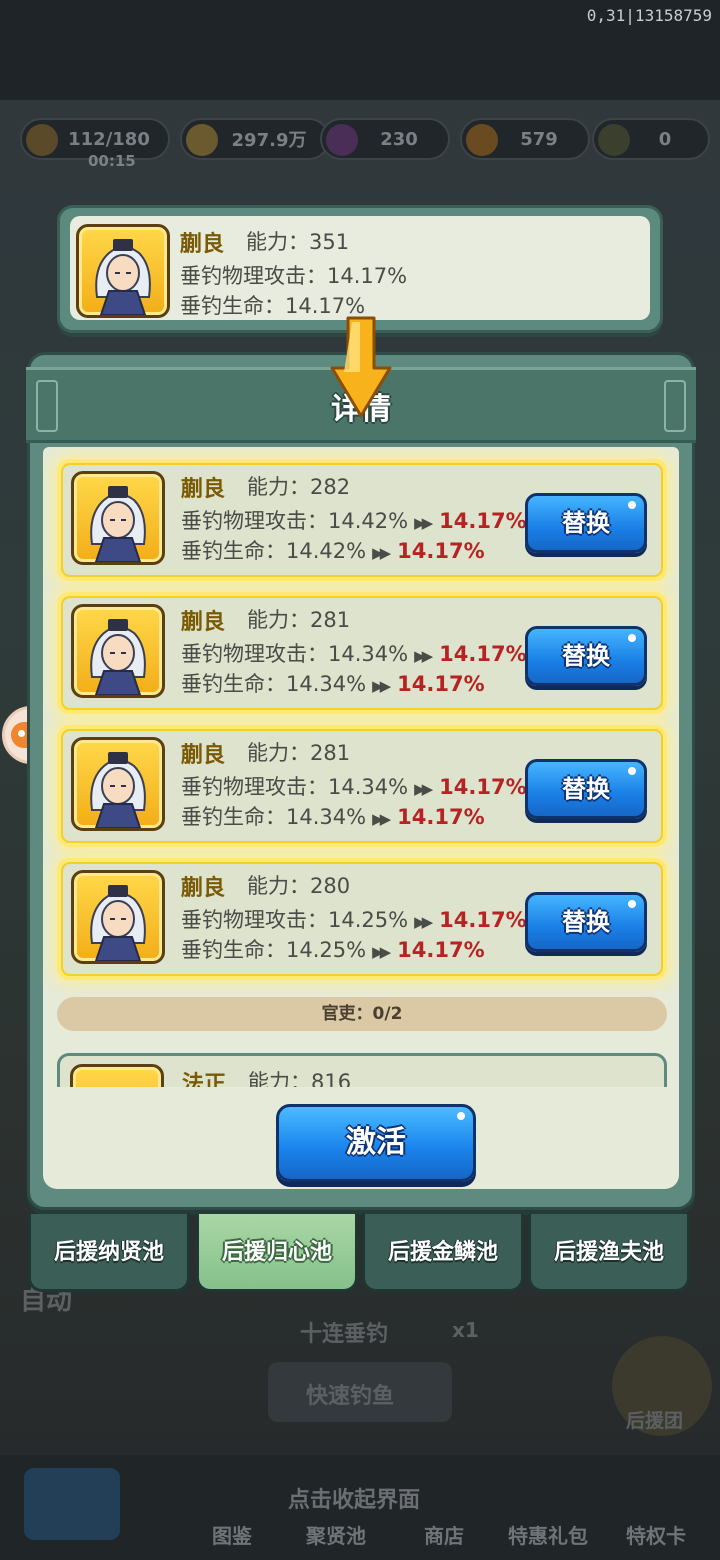  What do you see at coordinates (443, 1253) in the screenshot?
I see `tab-golden-scale-pool: 后援金鳞池` at bounding box center [443, 1253].